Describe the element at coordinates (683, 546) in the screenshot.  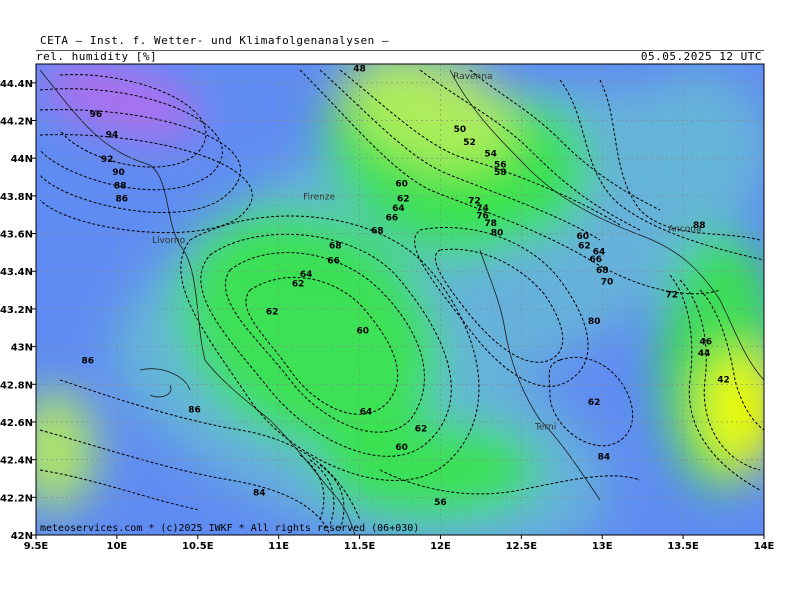
I see `x-tick-label: 13.5E` at that location.